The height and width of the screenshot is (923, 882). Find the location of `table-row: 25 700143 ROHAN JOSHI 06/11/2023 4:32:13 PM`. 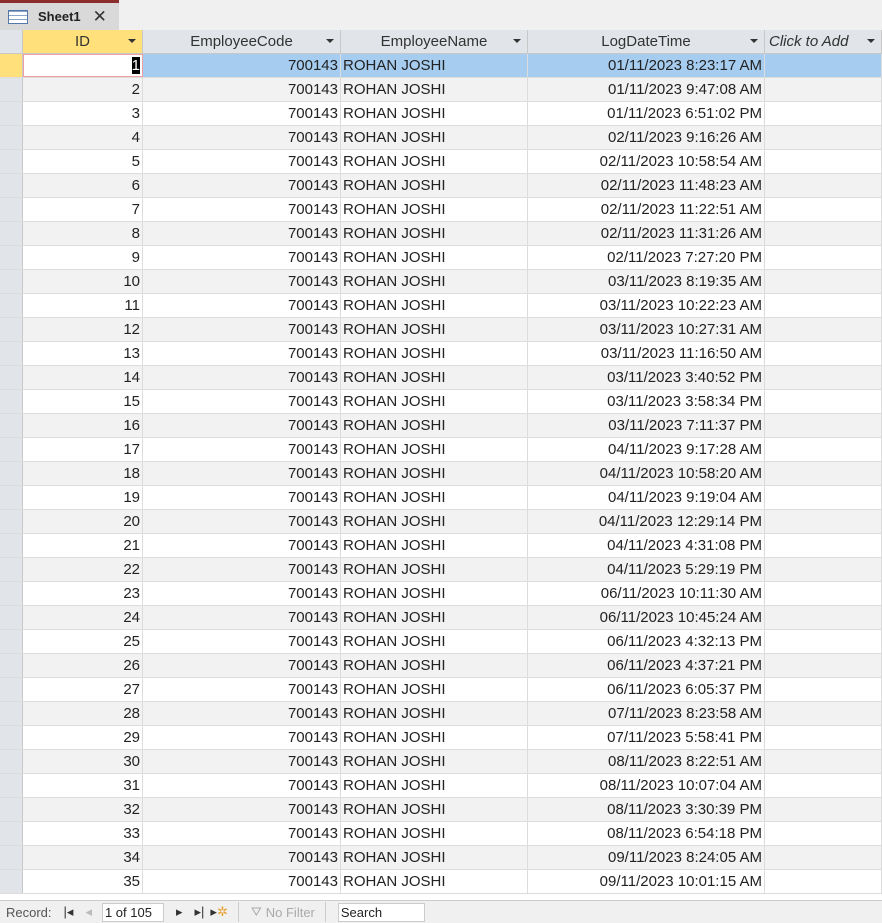

table-row: 25 700143 ROHAN JOSHI 06/11/2023 4:32:13 PM is located at coordinates (441, 642).